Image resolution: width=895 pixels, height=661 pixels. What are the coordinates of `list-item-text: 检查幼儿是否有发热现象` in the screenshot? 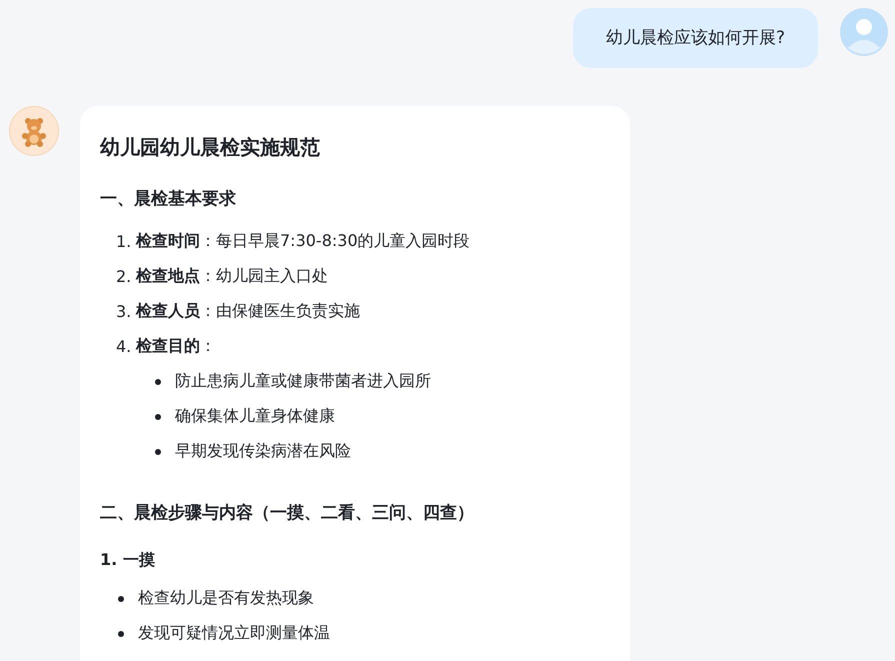 It's located at (226, 598).